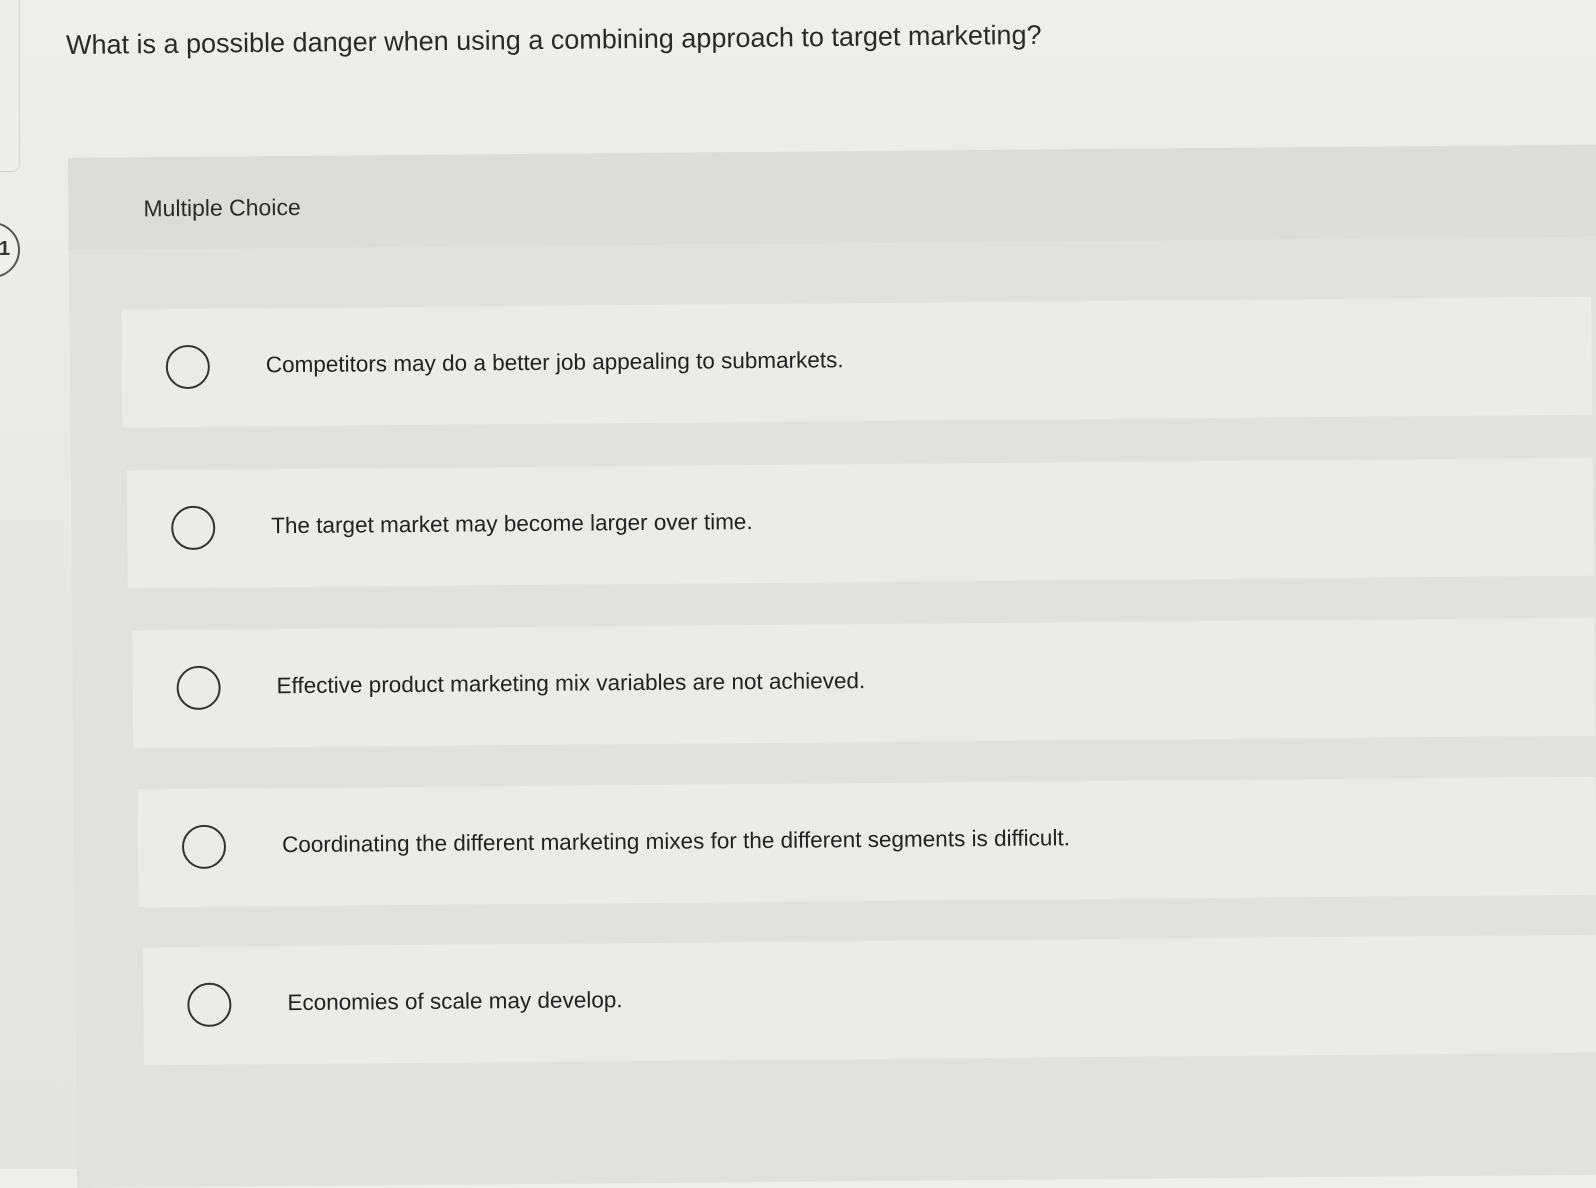 This screenshot has width=1596, height=1188. I want to click on question-number: 1, so click(5, 249).